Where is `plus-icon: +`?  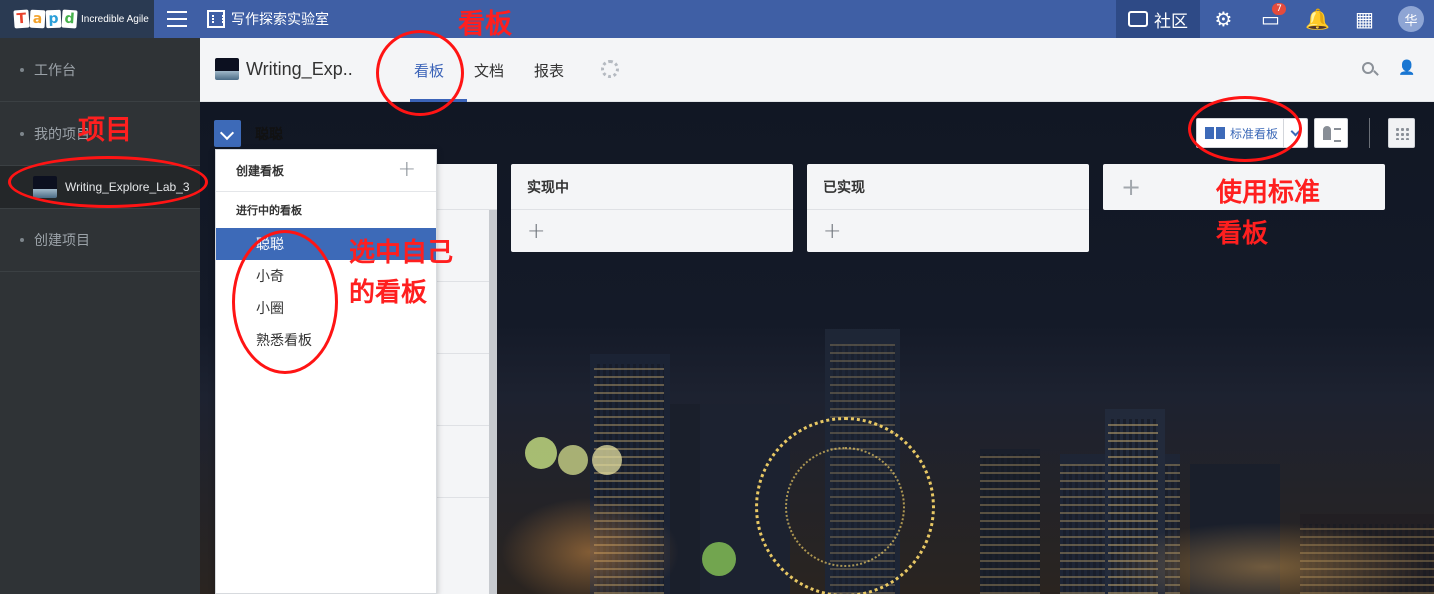
plus-icon: + is located at coordinates (407, 170).